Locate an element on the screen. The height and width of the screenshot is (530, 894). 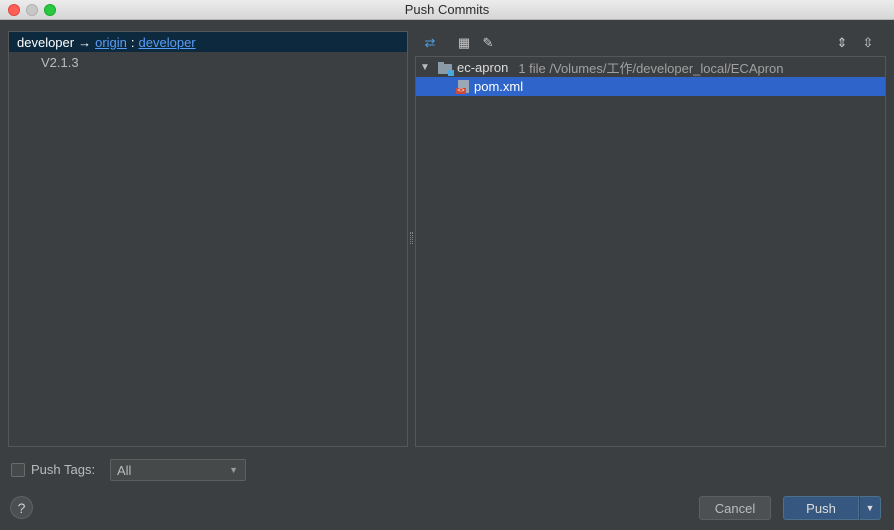
cancel-button: Cancel is located at coordinates (735, 508).